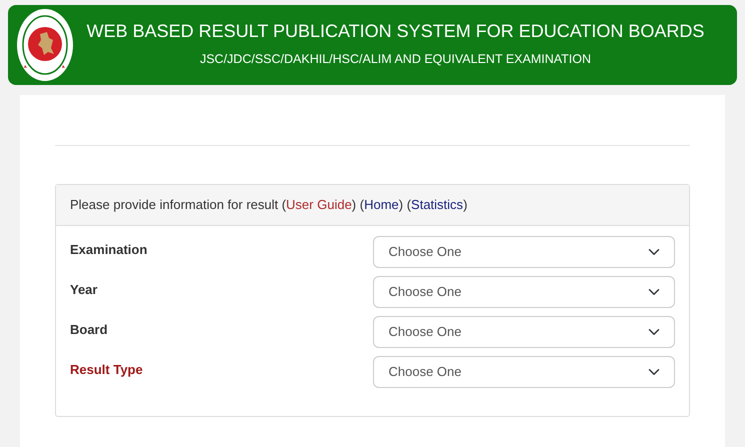 The width and height of the screenshot is (745, 447). What do you see at coordinates (319, 204) in the screenshot?
I see `text-link: User Guide` at bounding box center [319, 204].